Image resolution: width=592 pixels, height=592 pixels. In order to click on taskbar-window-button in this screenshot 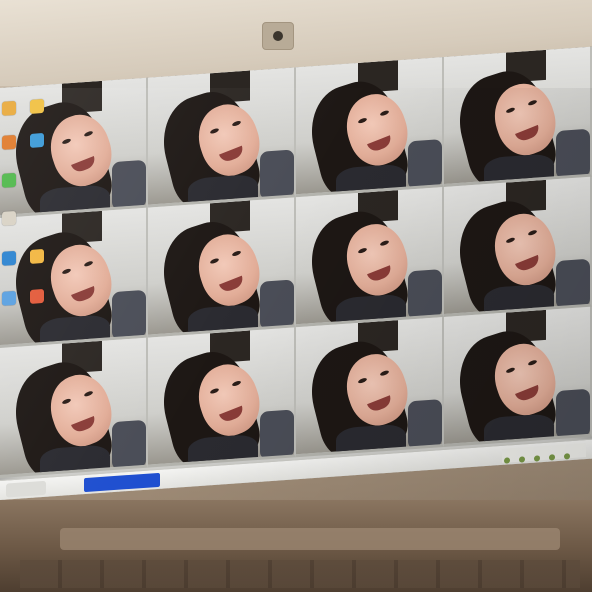, I will do `click(122, 482)`.